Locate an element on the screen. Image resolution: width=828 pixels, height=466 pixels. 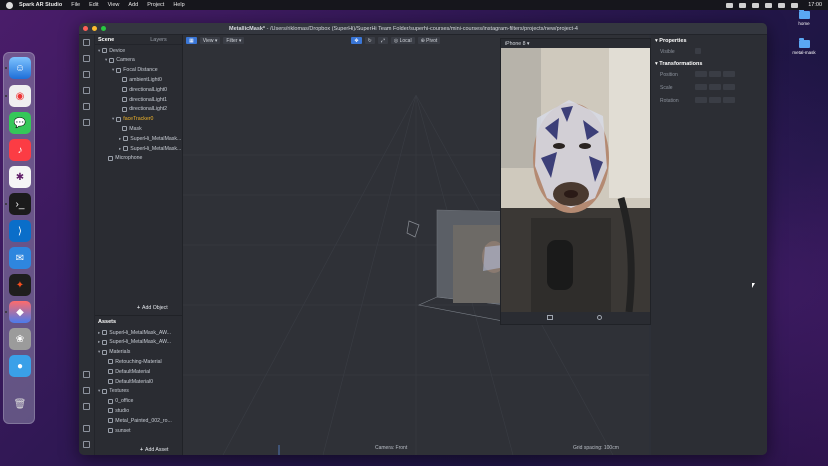
screen-record-icon is located at coordinates (730, 5).